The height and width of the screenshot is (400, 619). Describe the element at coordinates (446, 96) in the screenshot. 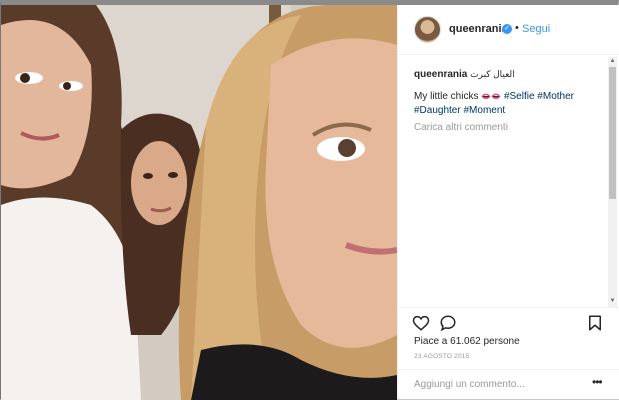

I see `caption-body: My little chicks` at that location.